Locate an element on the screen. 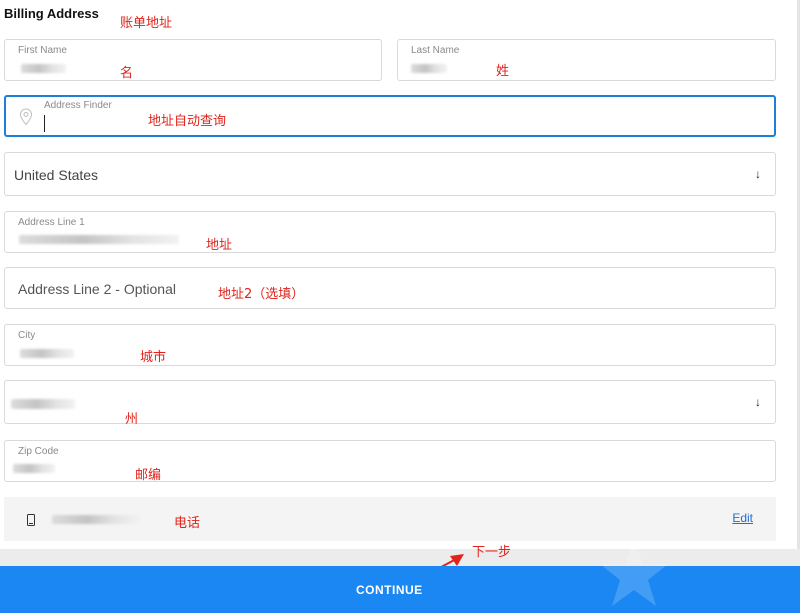  address-line-2-placeholder: Address Line 2 - Optional is located at coordinates (97, 289).